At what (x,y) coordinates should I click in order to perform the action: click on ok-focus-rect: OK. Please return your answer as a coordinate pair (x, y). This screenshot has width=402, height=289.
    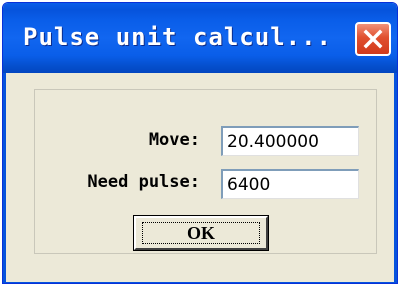
    Looking at the image, I should click on (201, 233).